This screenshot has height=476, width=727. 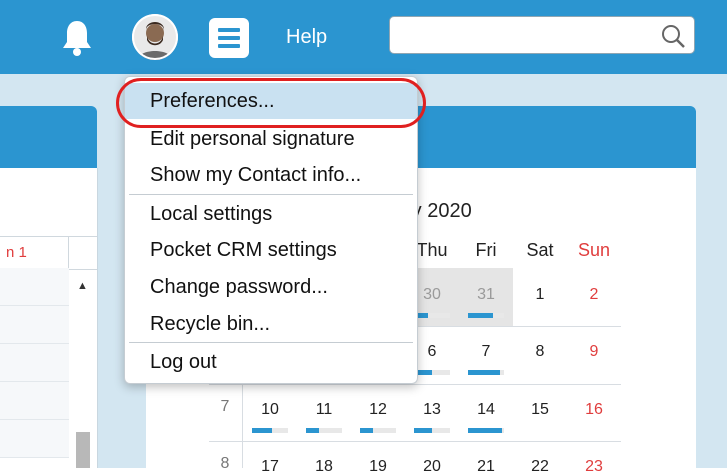 I want to click on calendar-day: 21, so click(x=486, y=467).